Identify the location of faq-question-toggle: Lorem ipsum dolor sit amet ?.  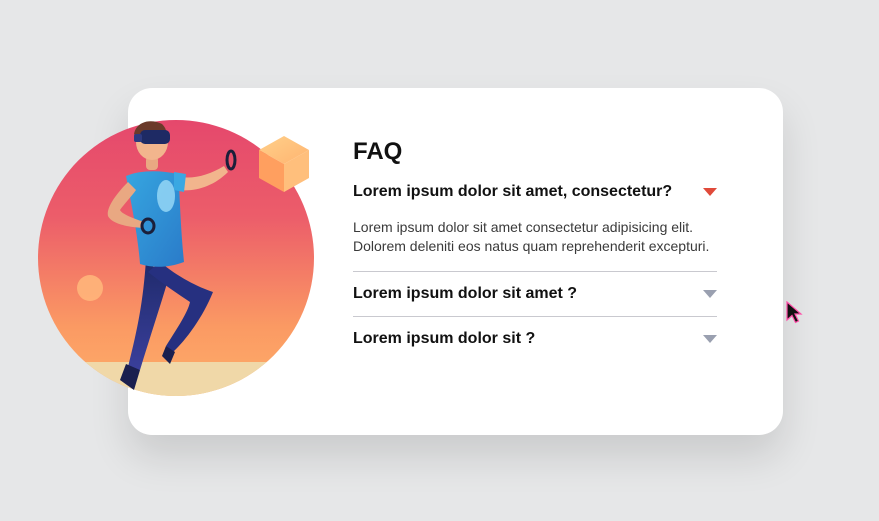
(535, 294).